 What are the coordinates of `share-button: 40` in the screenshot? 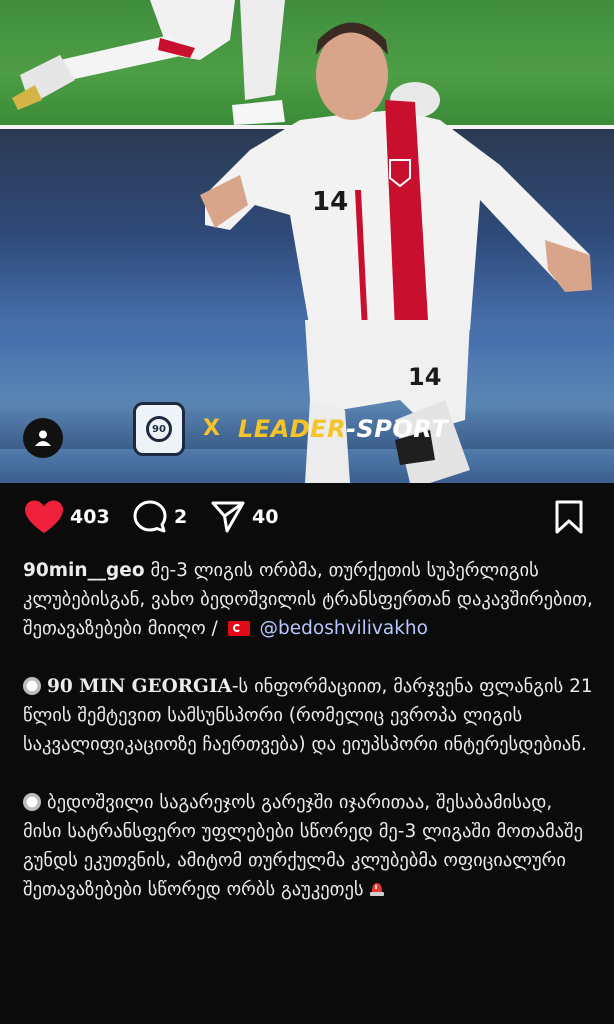 It's located at (244, 517).